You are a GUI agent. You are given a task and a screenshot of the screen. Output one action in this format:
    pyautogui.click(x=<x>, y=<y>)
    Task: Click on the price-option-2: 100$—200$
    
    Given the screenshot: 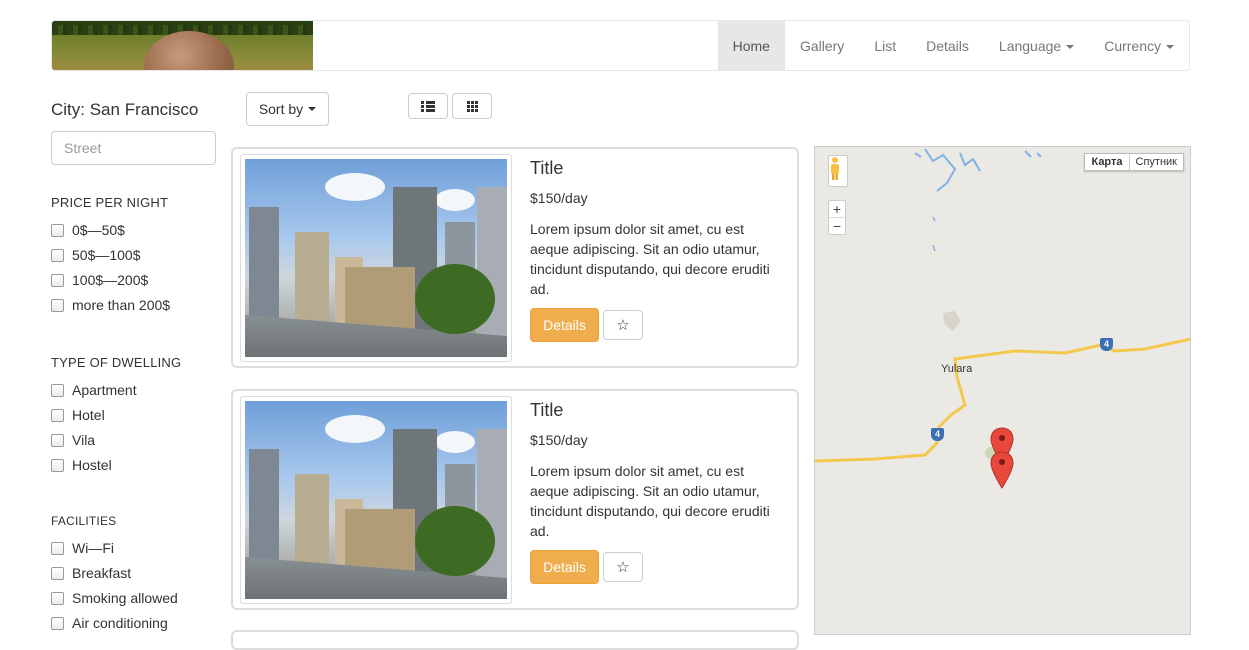 What is the action you would take?
    pyautogui.click(x=99, y=280)
    